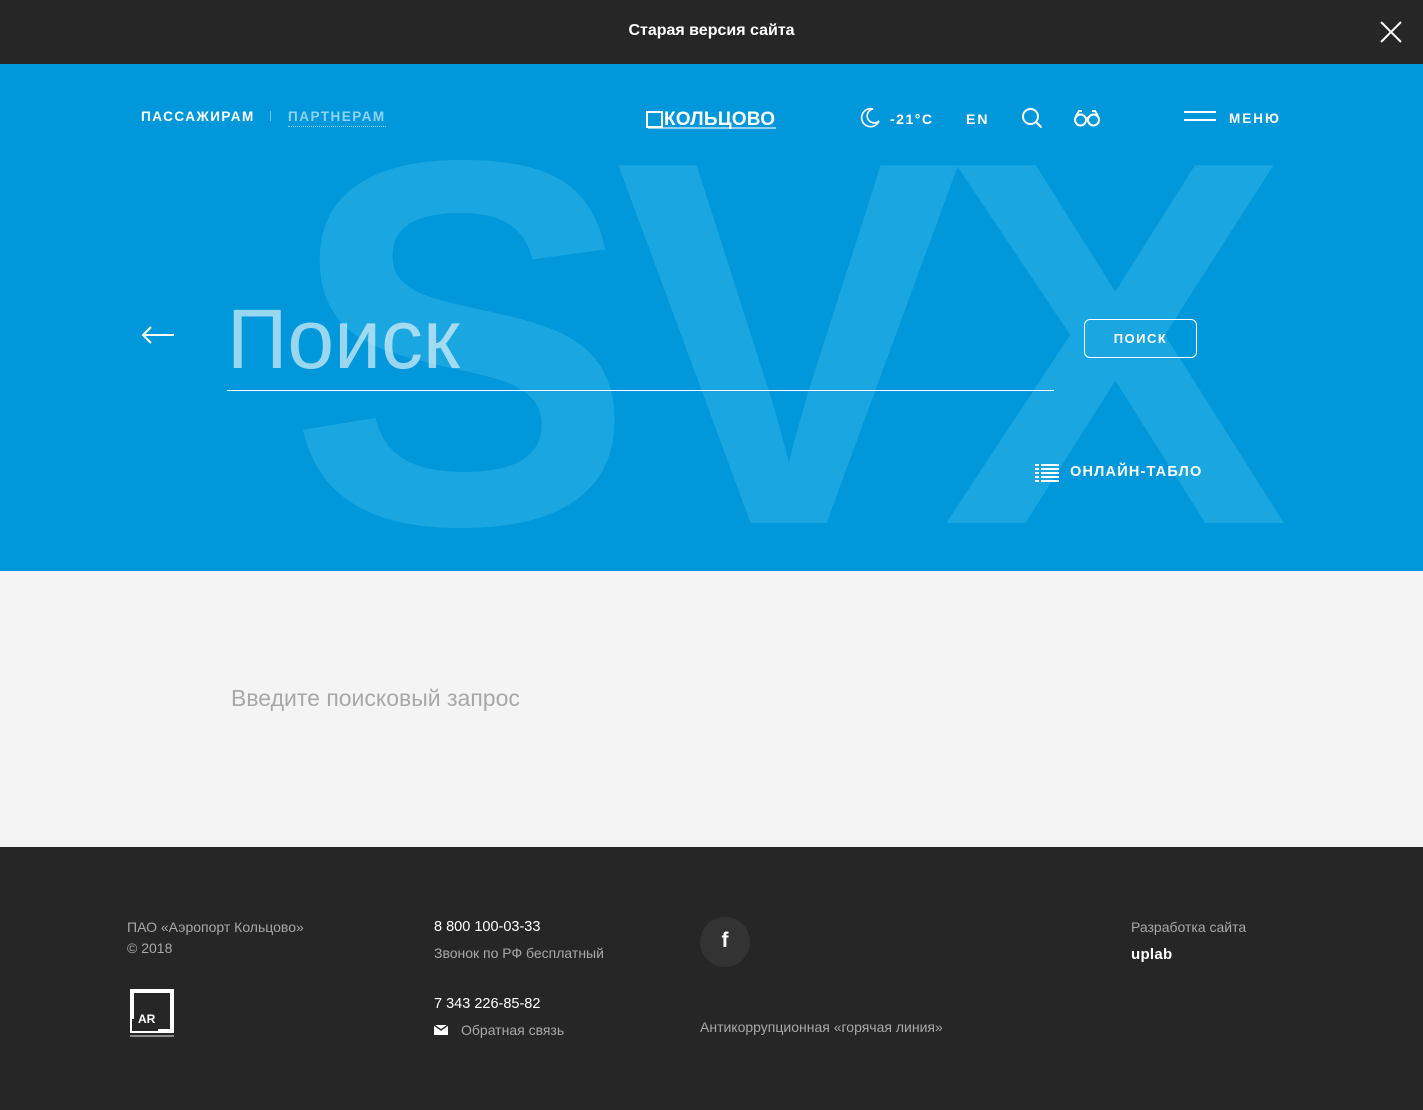  I want to click on old-site-banner: Старая версия сайта, so click(711, 32).